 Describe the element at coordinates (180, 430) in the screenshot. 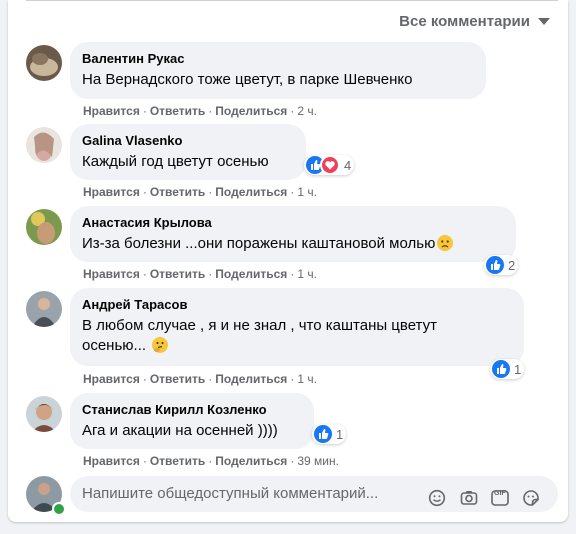

I see `comment-text: Ага и акации на осенней ))))` at that location.